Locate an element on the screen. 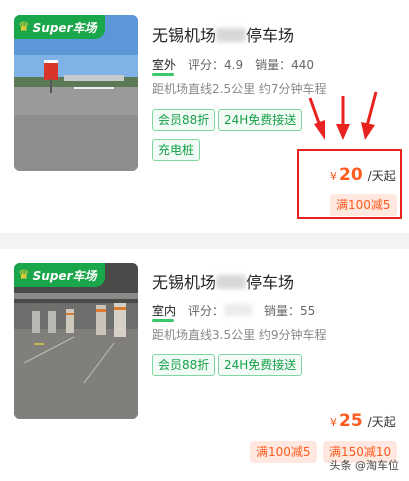  price-amount: 20 is located at coordinates (351, 175).